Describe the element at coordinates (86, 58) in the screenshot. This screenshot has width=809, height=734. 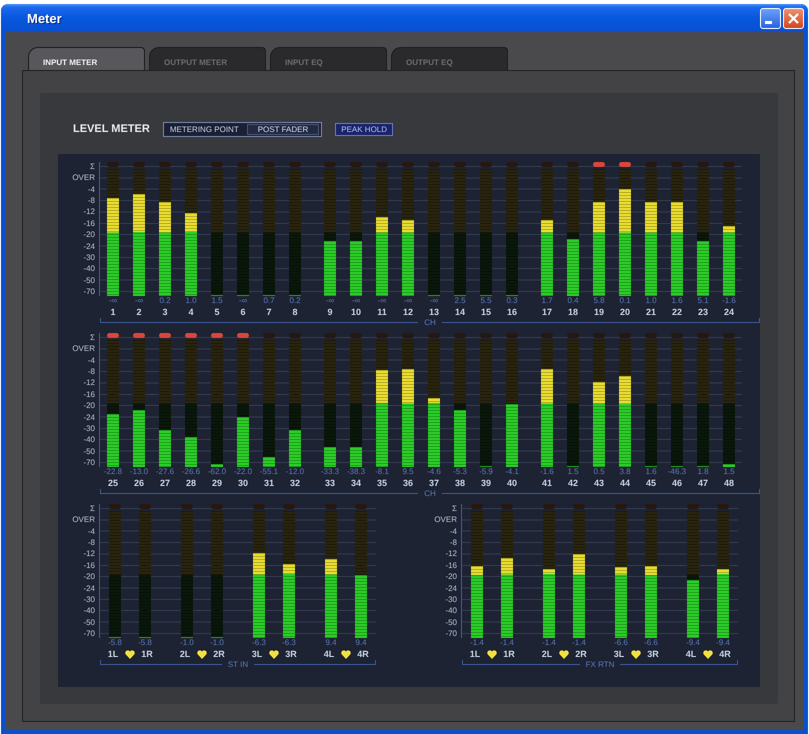
I see `tab: INPUT METER` at that location.